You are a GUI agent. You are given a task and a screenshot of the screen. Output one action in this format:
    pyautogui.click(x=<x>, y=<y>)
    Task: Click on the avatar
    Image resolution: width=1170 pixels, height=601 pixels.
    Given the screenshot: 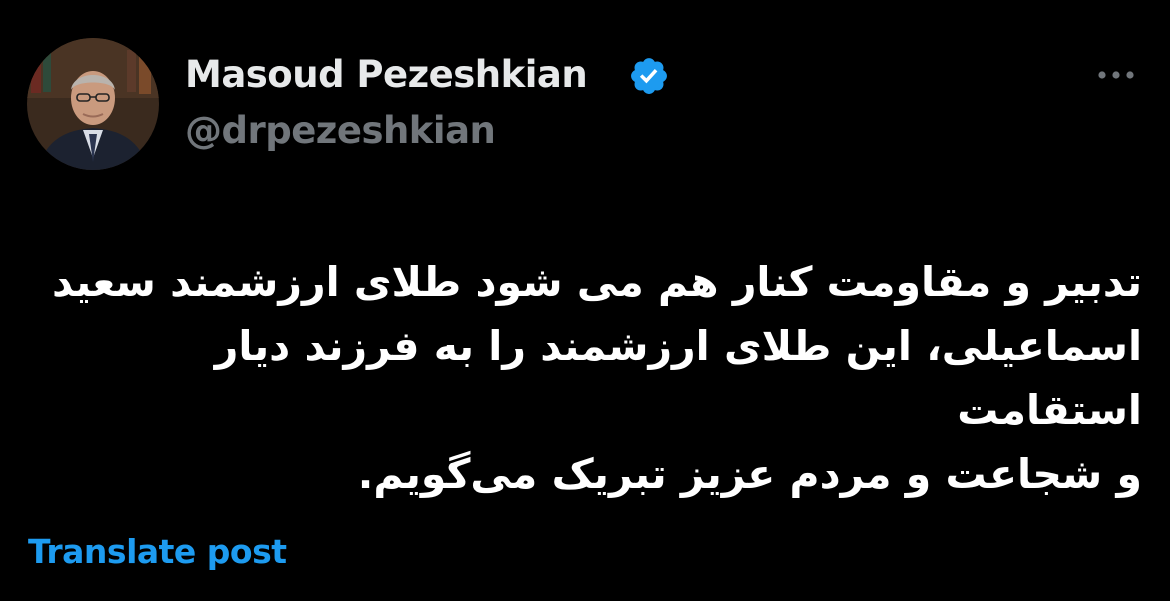 What is the action you would take?
    pyautogui.click(x=93, y=104)
    